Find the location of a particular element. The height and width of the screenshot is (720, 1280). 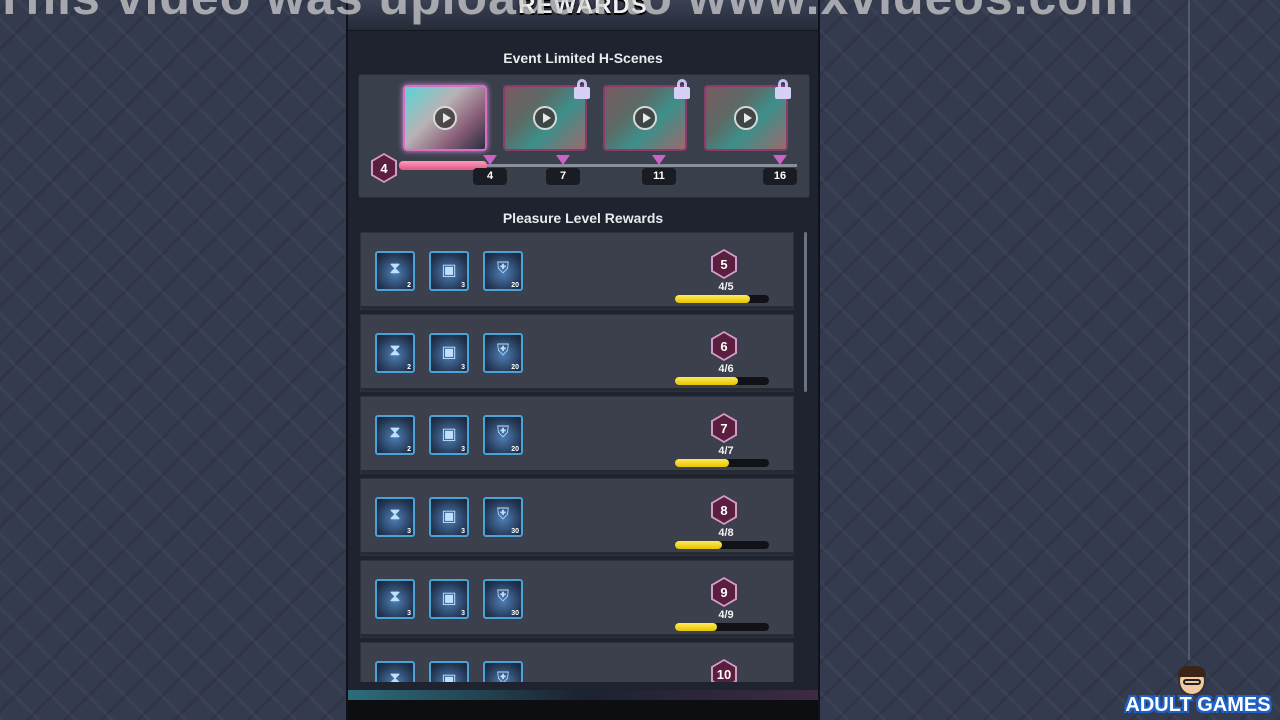

reward-level-value: 7 is located at coordinates (724, 428).